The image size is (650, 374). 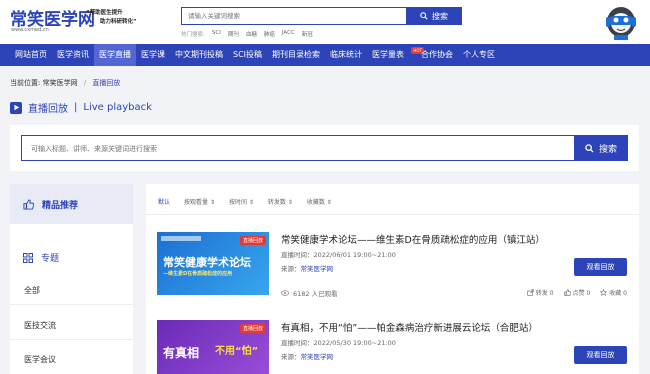 What do you see at coordinates (181, 238) in the screenshot?
I see `thumb-logo-strip` at bounding box center [181, 238].